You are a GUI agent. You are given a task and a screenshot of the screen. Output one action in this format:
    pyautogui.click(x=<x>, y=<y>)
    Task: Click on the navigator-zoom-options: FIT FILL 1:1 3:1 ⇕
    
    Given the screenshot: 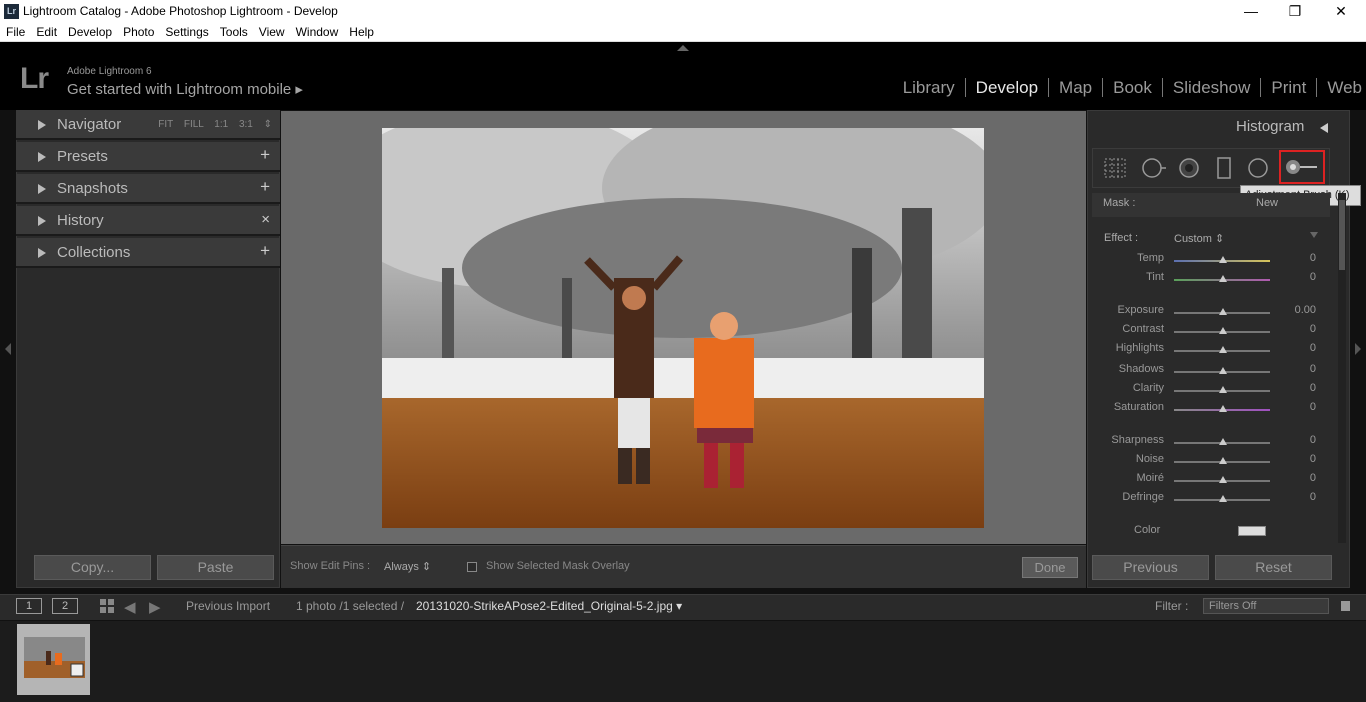 What is the action you would take?
    pyautogui.click(x=215, y=124)
    